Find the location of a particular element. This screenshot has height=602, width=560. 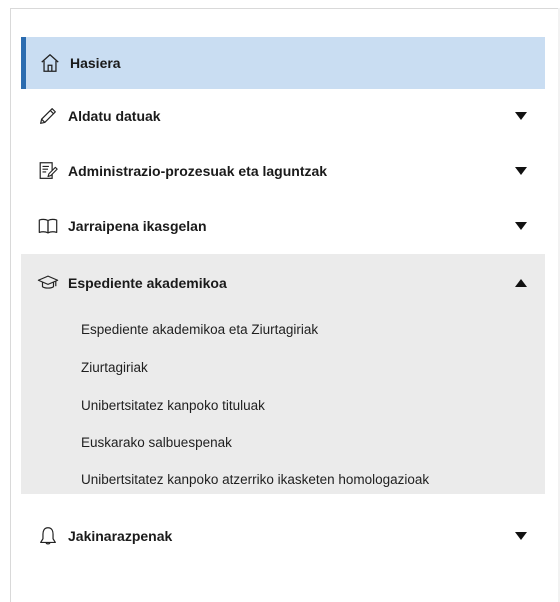

chevron-up-icon is located at coordinates (521, 283).